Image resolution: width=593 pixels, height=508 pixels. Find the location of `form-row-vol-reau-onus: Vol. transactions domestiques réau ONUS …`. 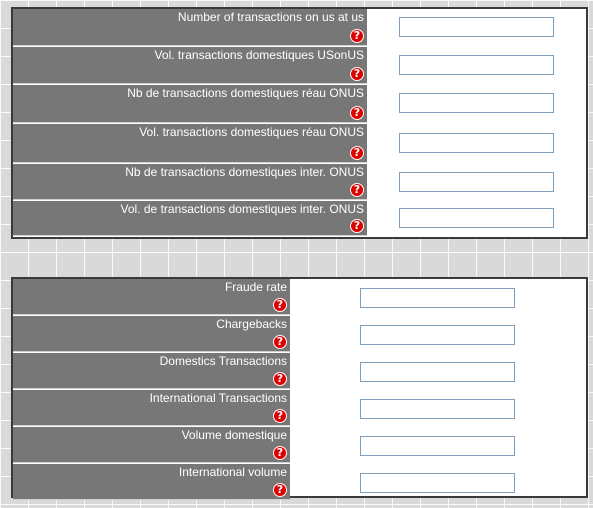

form-row-vol-reau-onus: Vol. transactions domestiques réau ONUS … is located at coordinates (299, 144).